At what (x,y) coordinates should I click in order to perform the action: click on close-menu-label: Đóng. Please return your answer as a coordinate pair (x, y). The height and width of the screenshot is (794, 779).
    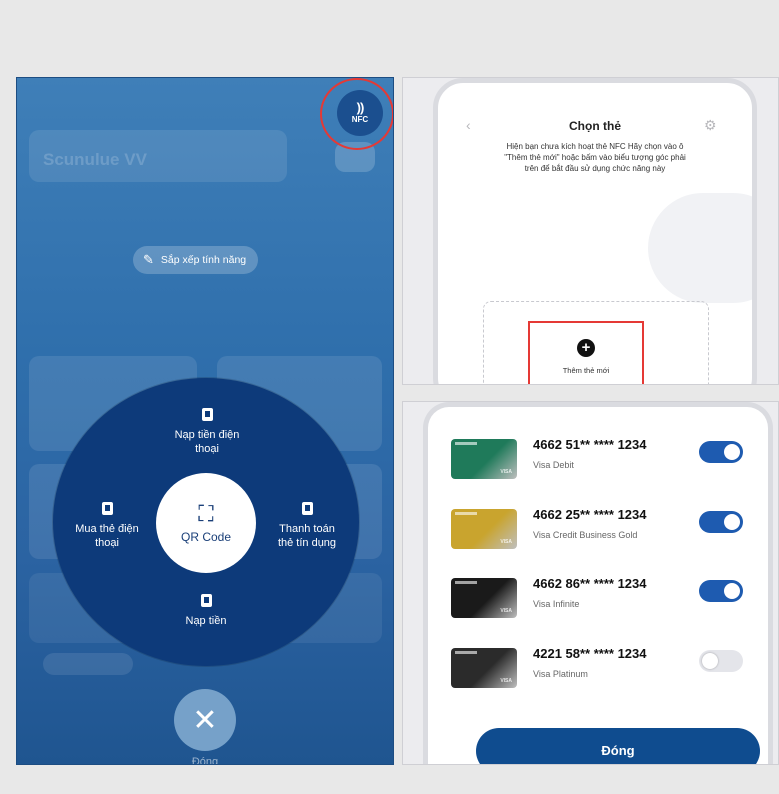
    Looking at the image, I should click on (205, 760).